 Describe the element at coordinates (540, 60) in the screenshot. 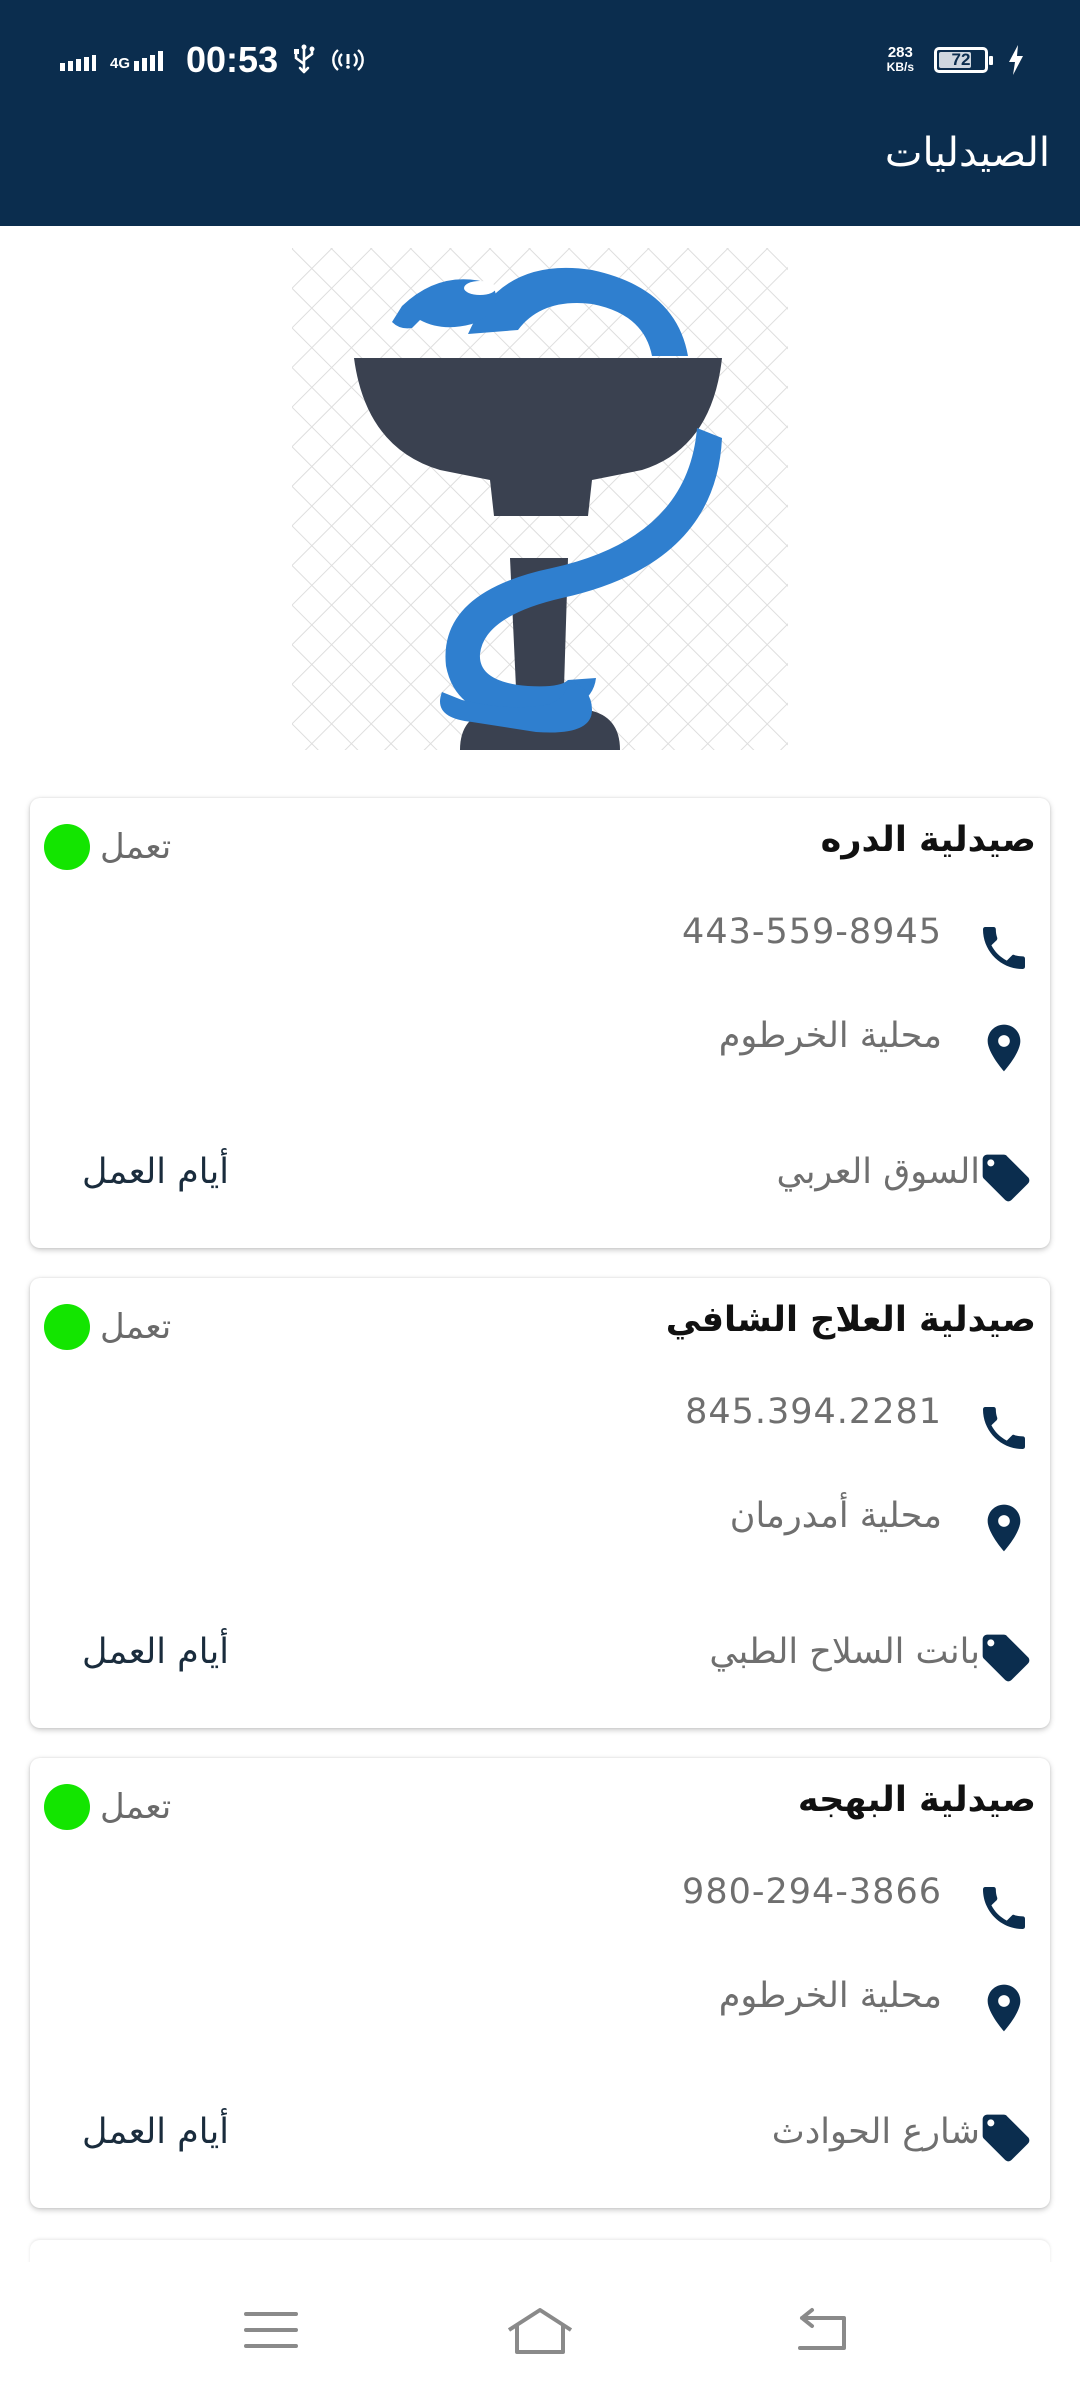

I see `status-bar: 4G 00:53 283 KB/s 72` at that location.